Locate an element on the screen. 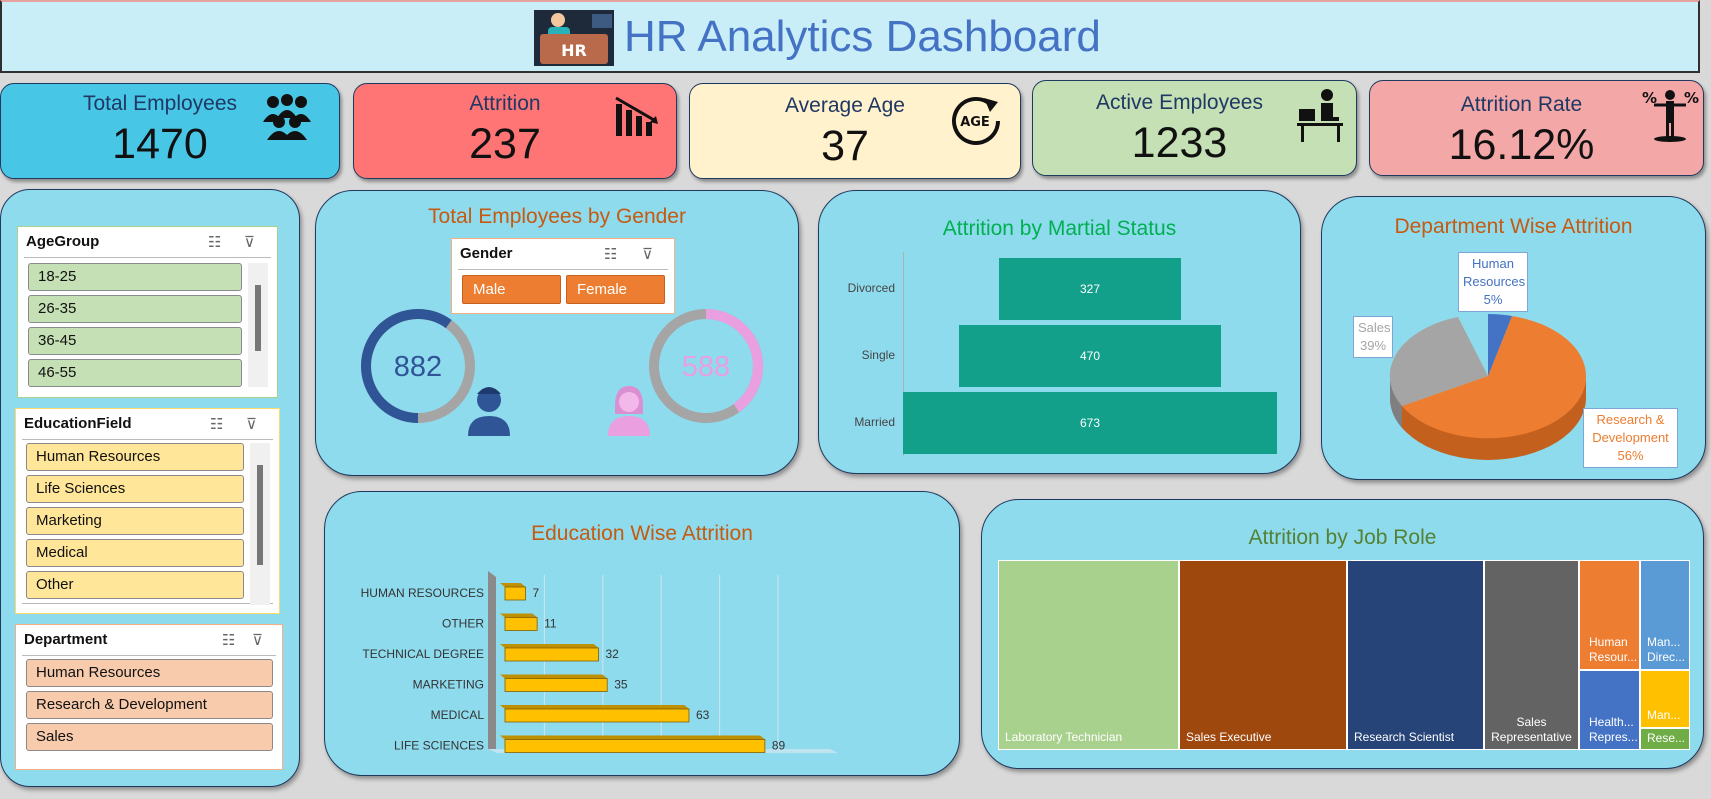  category-label-human-resources: HUMAN RESOURCES is located at coordinates (422, 593).